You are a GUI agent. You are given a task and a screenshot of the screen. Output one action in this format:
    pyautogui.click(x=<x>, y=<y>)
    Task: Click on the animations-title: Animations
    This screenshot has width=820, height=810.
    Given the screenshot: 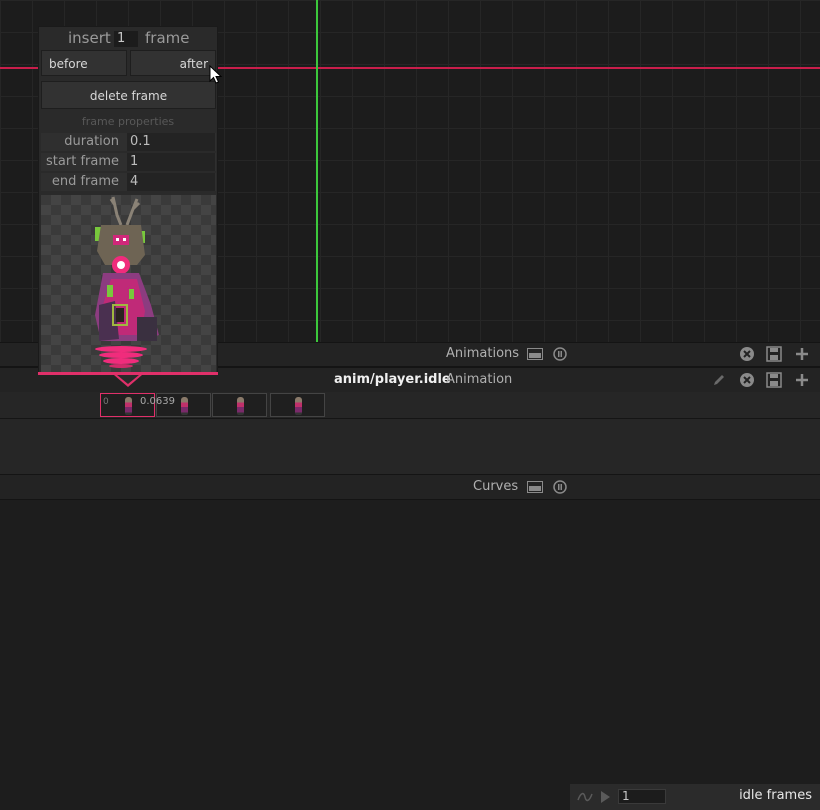 What is the action you would take?
    pyautogui.click(x=483, y=353)
    